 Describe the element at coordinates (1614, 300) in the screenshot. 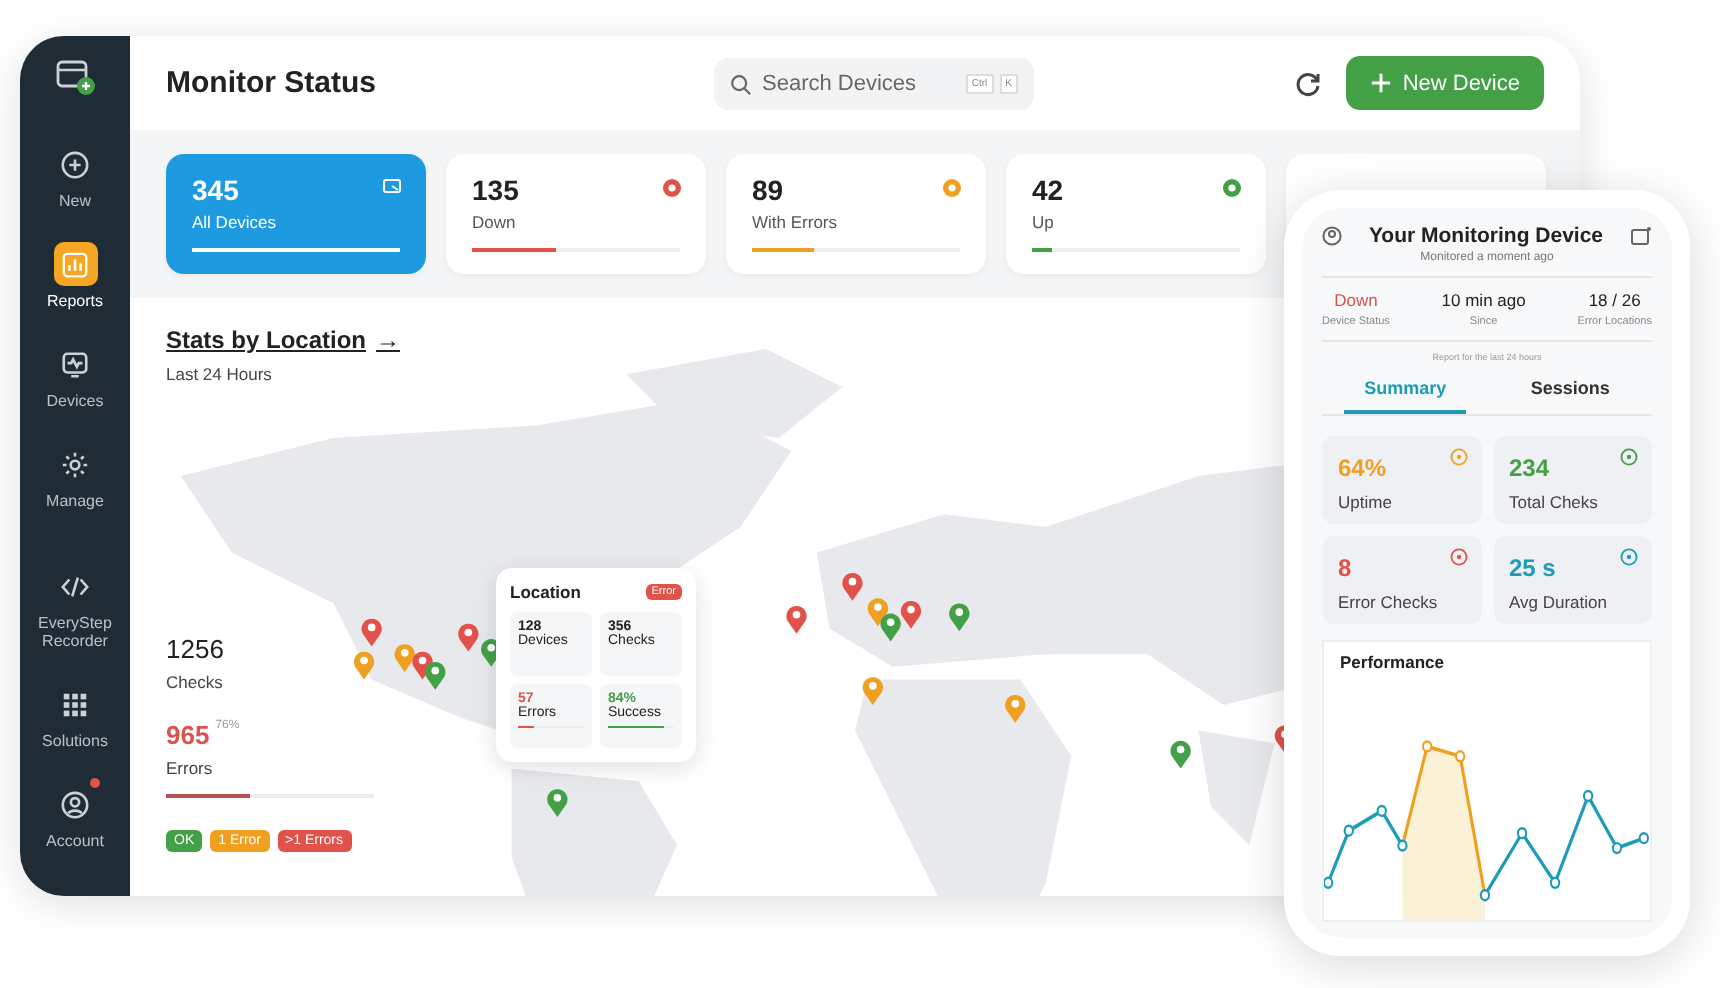

I see `fact-value: 18 / 26` at that location.